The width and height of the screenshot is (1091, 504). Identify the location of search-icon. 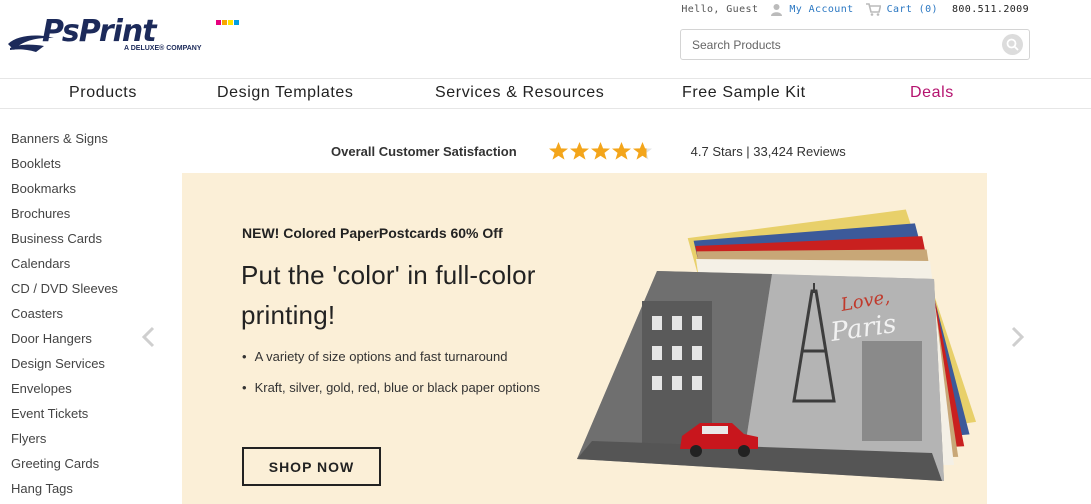
(1012, 44).